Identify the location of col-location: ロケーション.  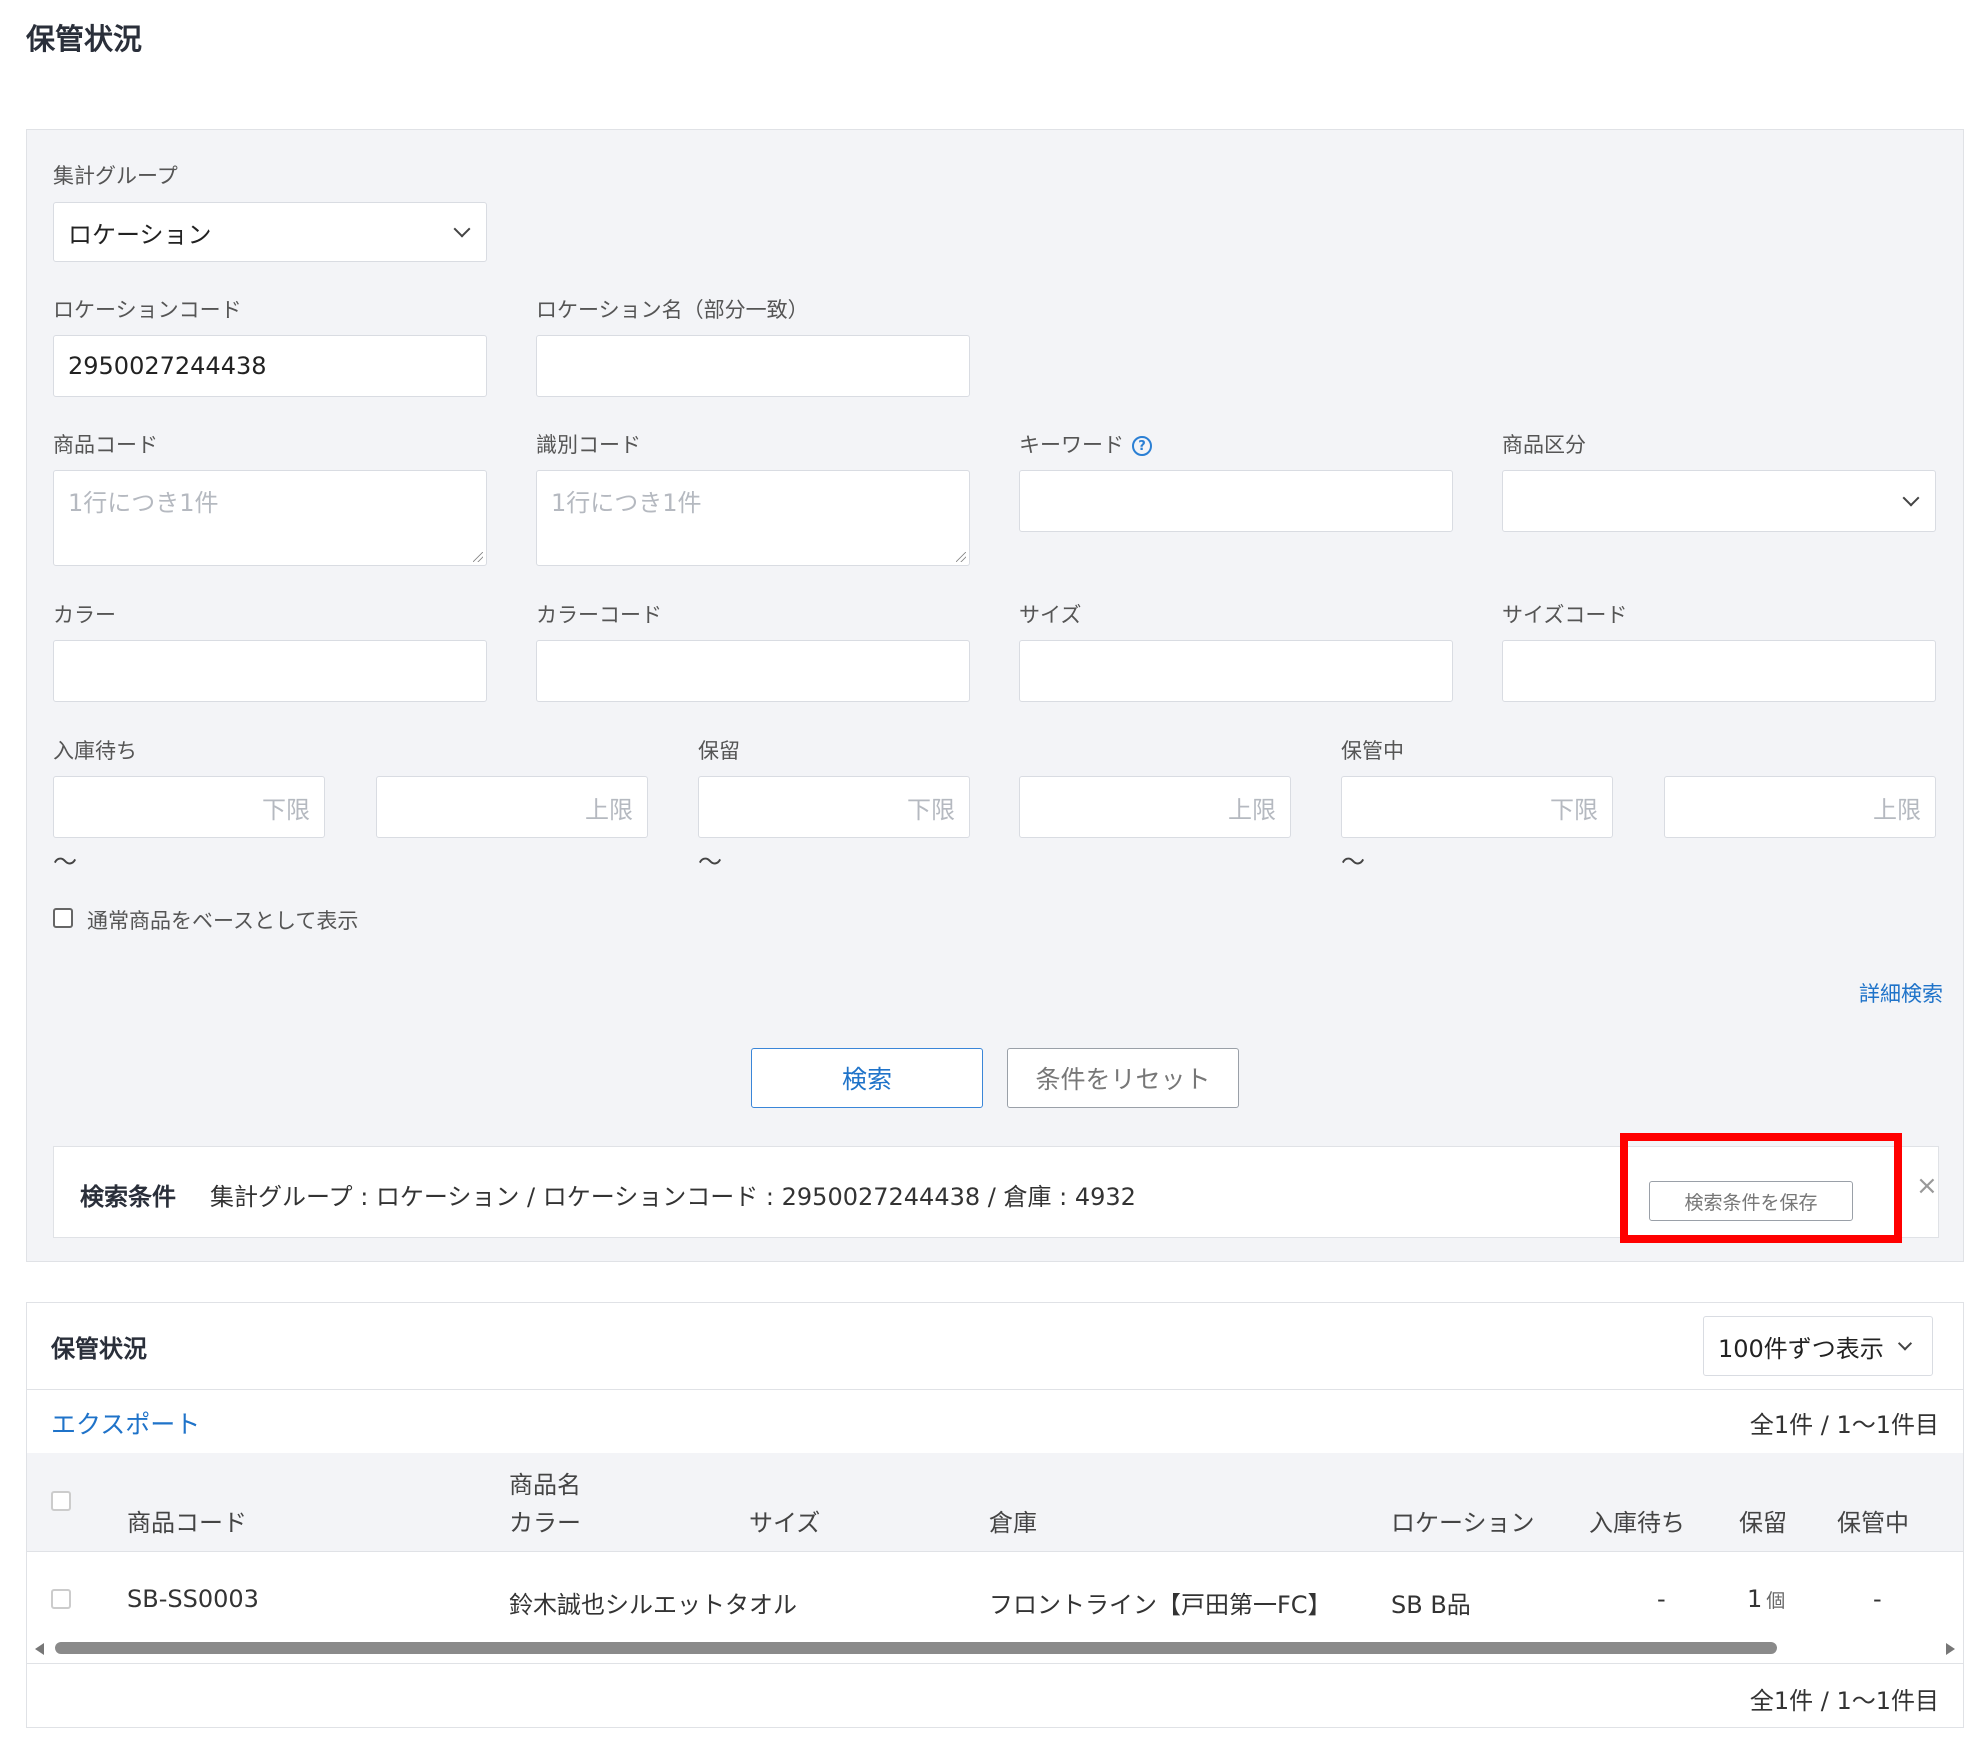
(1463, 1523).